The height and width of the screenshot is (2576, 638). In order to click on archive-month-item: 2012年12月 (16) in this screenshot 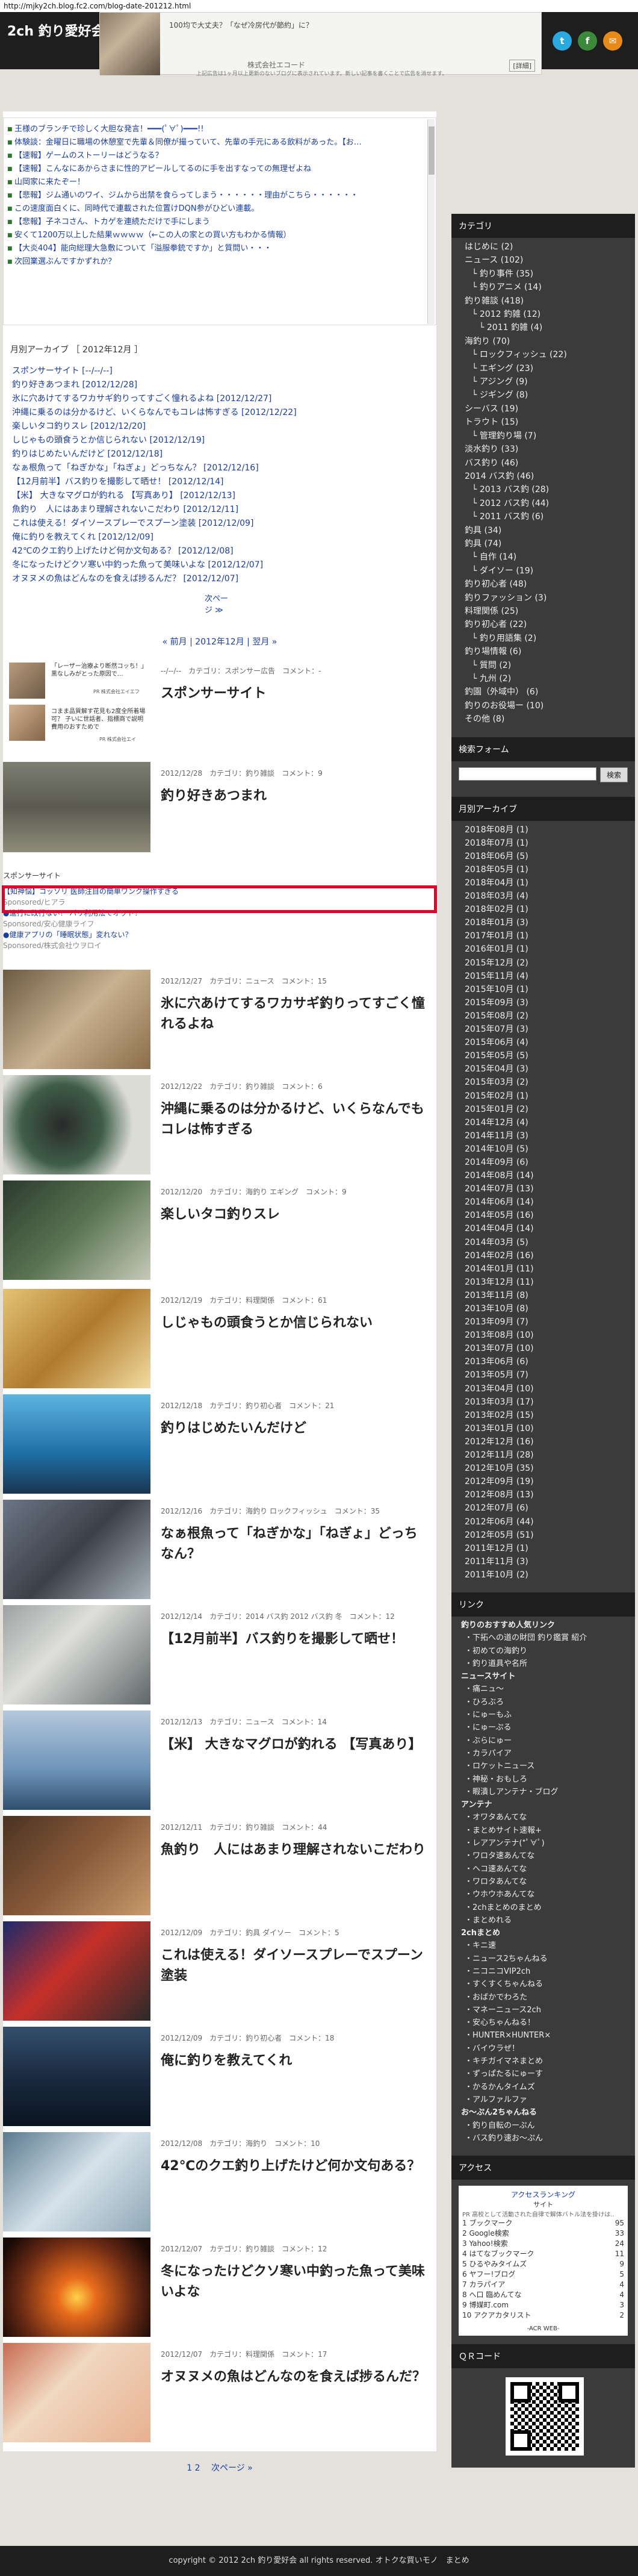, I will do `click(543, 1442)`.